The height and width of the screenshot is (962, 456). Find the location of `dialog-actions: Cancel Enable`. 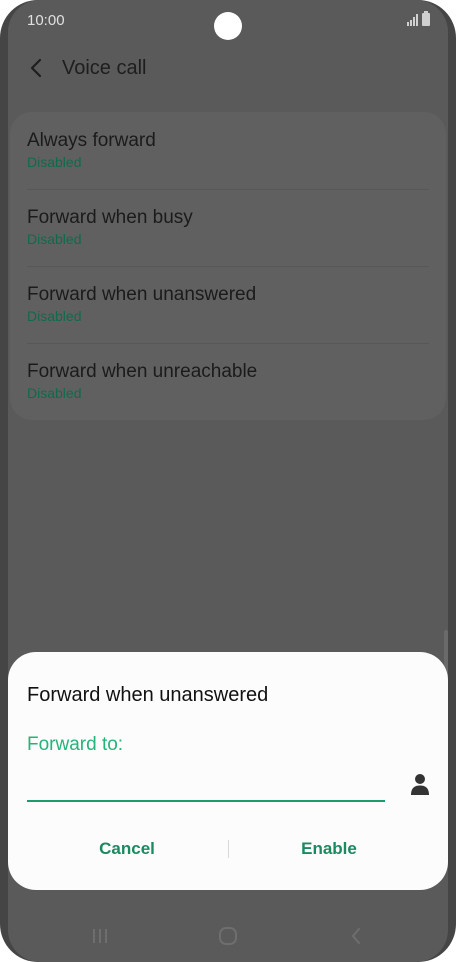

dialog-actions: Cancel Enable is located at coordinates (228, 849).